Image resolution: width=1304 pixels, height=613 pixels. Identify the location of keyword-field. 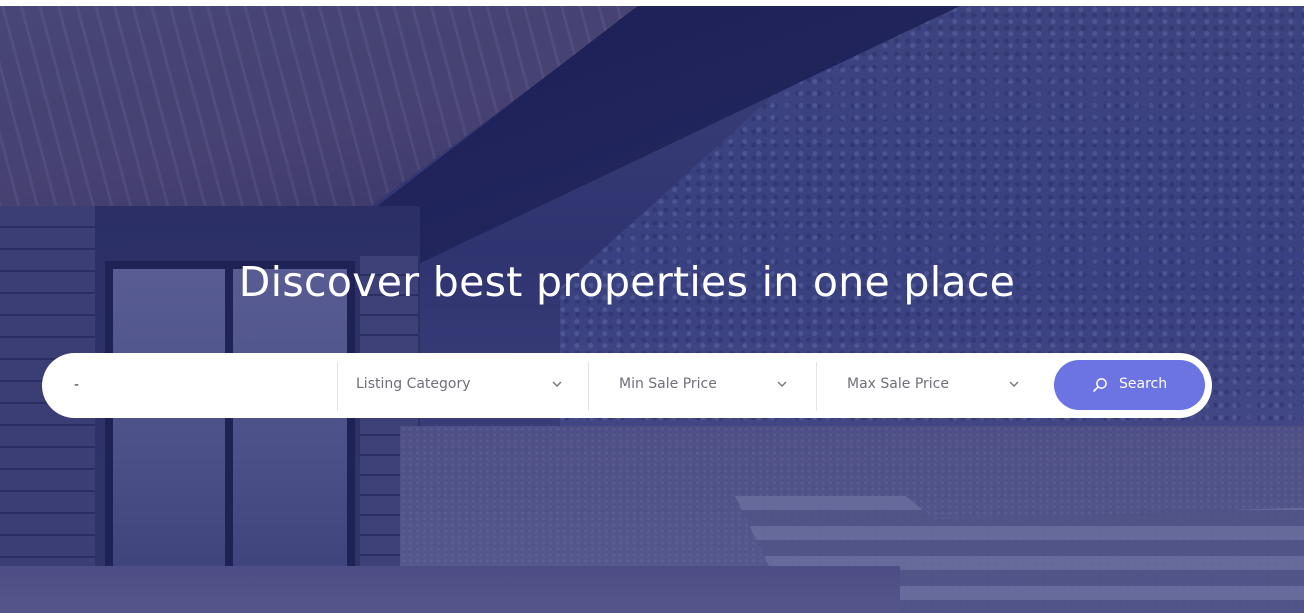
(189, 385).